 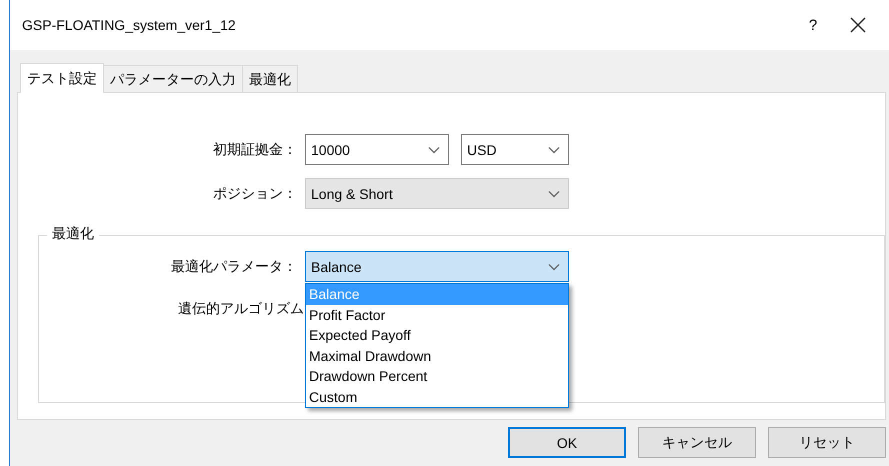 What do you see at coordinates (234, 267) in the screenshot?
I see `field-label: 最適化パラメータ：` at bounding box center [234, 267].